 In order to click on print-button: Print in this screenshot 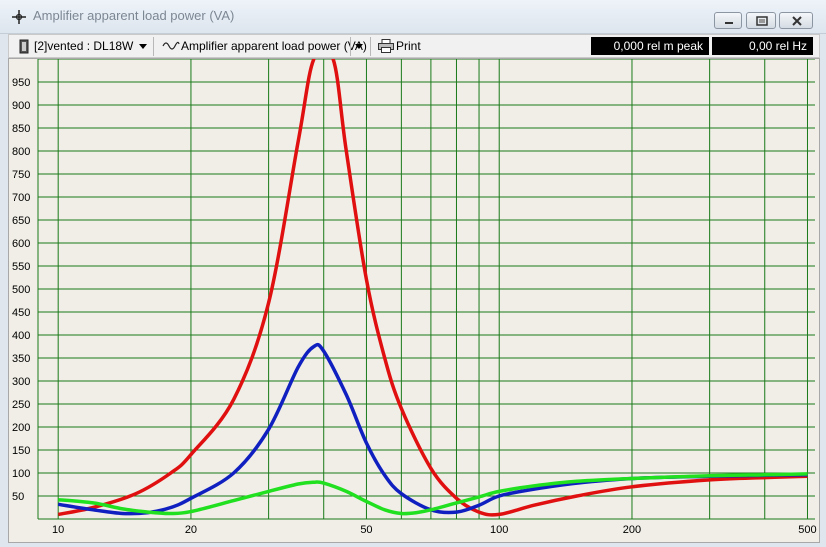, I will do `click(401, 46)`.